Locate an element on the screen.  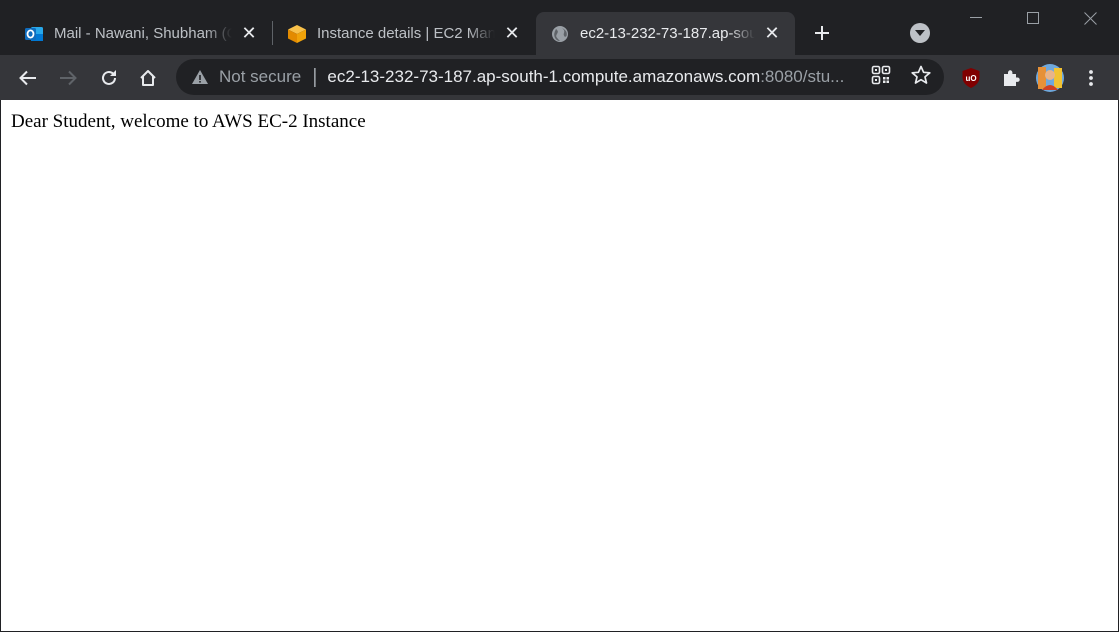
minimize-icon is located at coordinates (976, 17).